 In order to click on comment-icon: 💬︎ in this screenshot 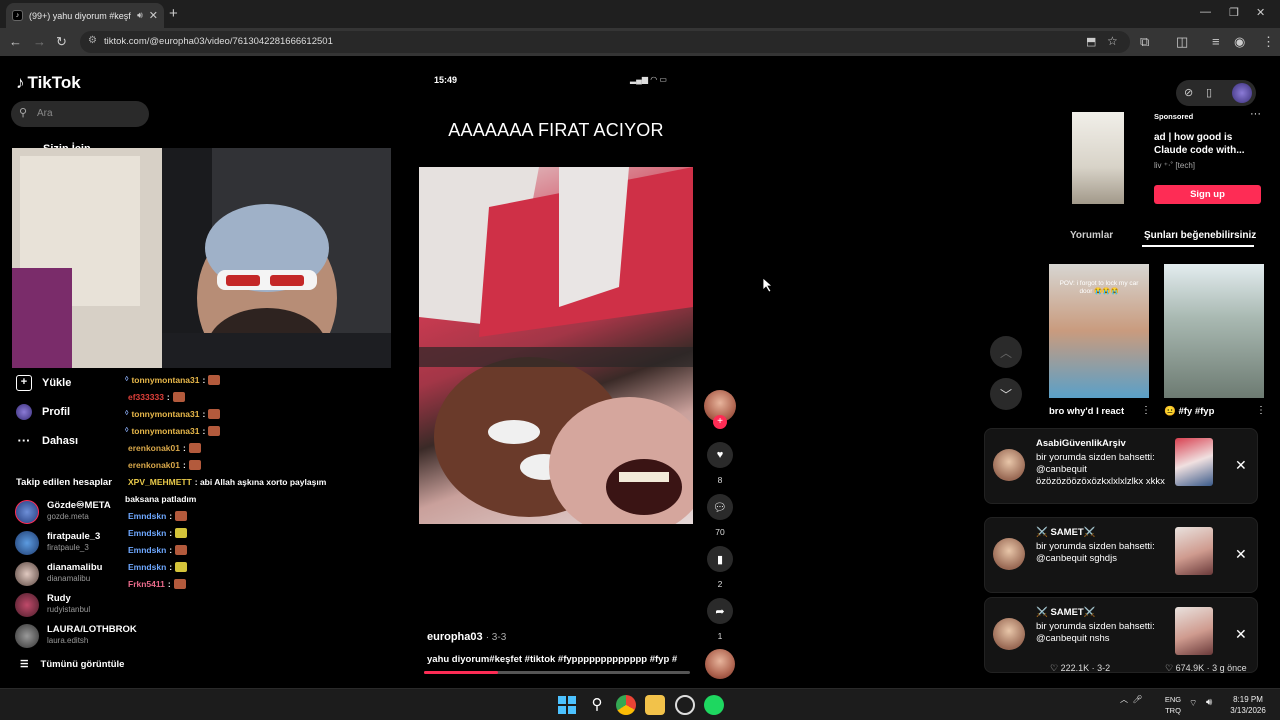, I will do `click(720, 507)`.